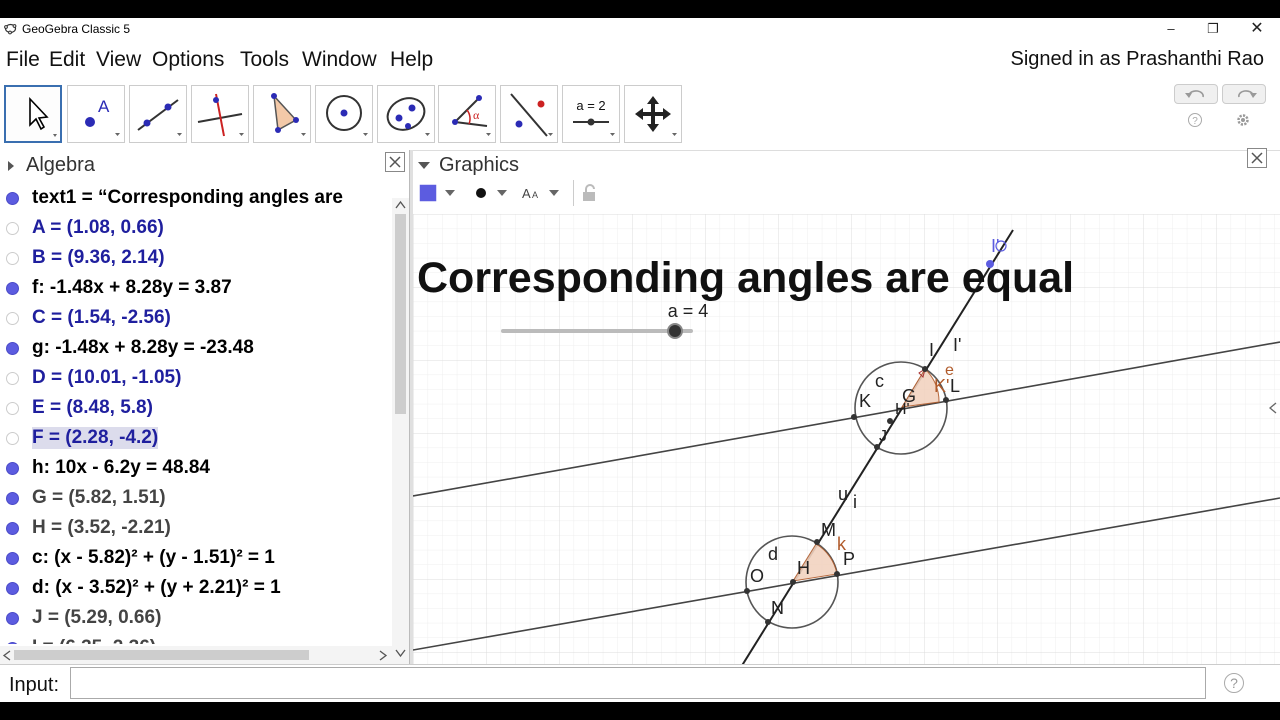 Image resolution: width=1280 pixels, height=720 pixels. I want to click on perpendicular-line-tool-button, so click(220, 114).